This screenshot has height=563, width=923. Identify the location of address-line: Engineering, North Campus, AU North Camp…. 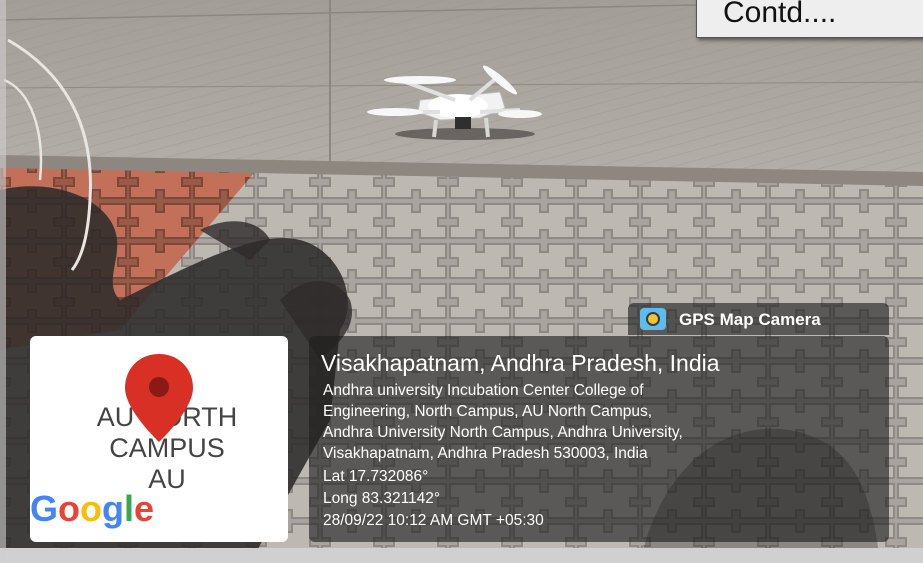
(488, 411).